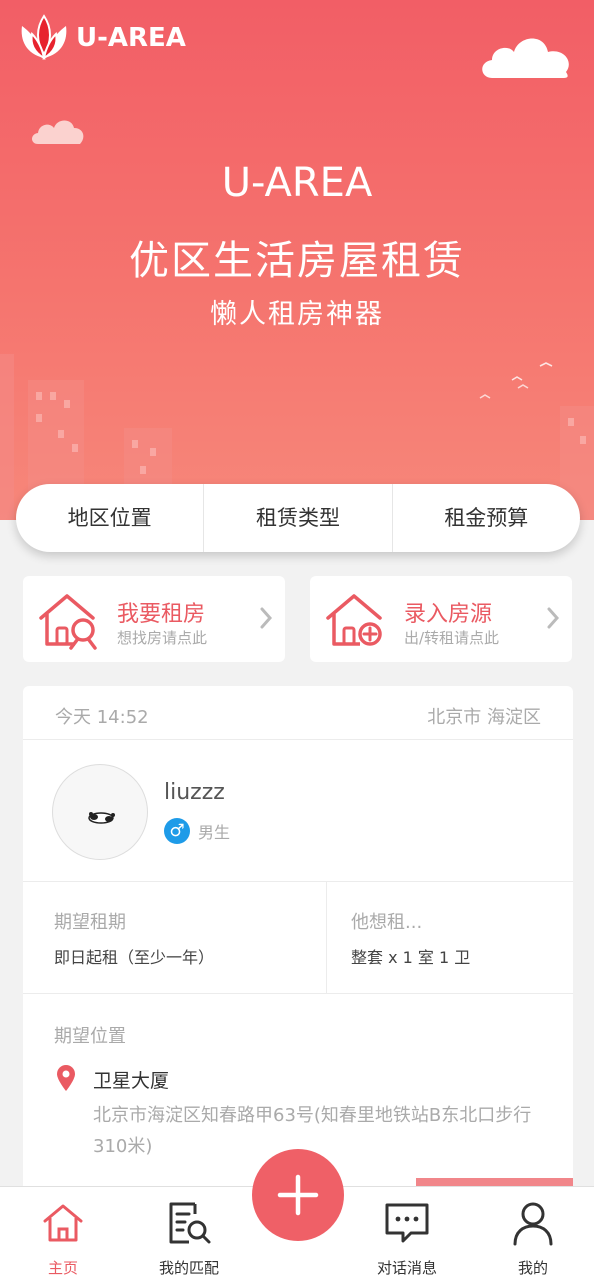  Describe the element at coordinates (298, 811) in the screenshot. I see `user-info: liuzzz ♂ 男生` at that location.